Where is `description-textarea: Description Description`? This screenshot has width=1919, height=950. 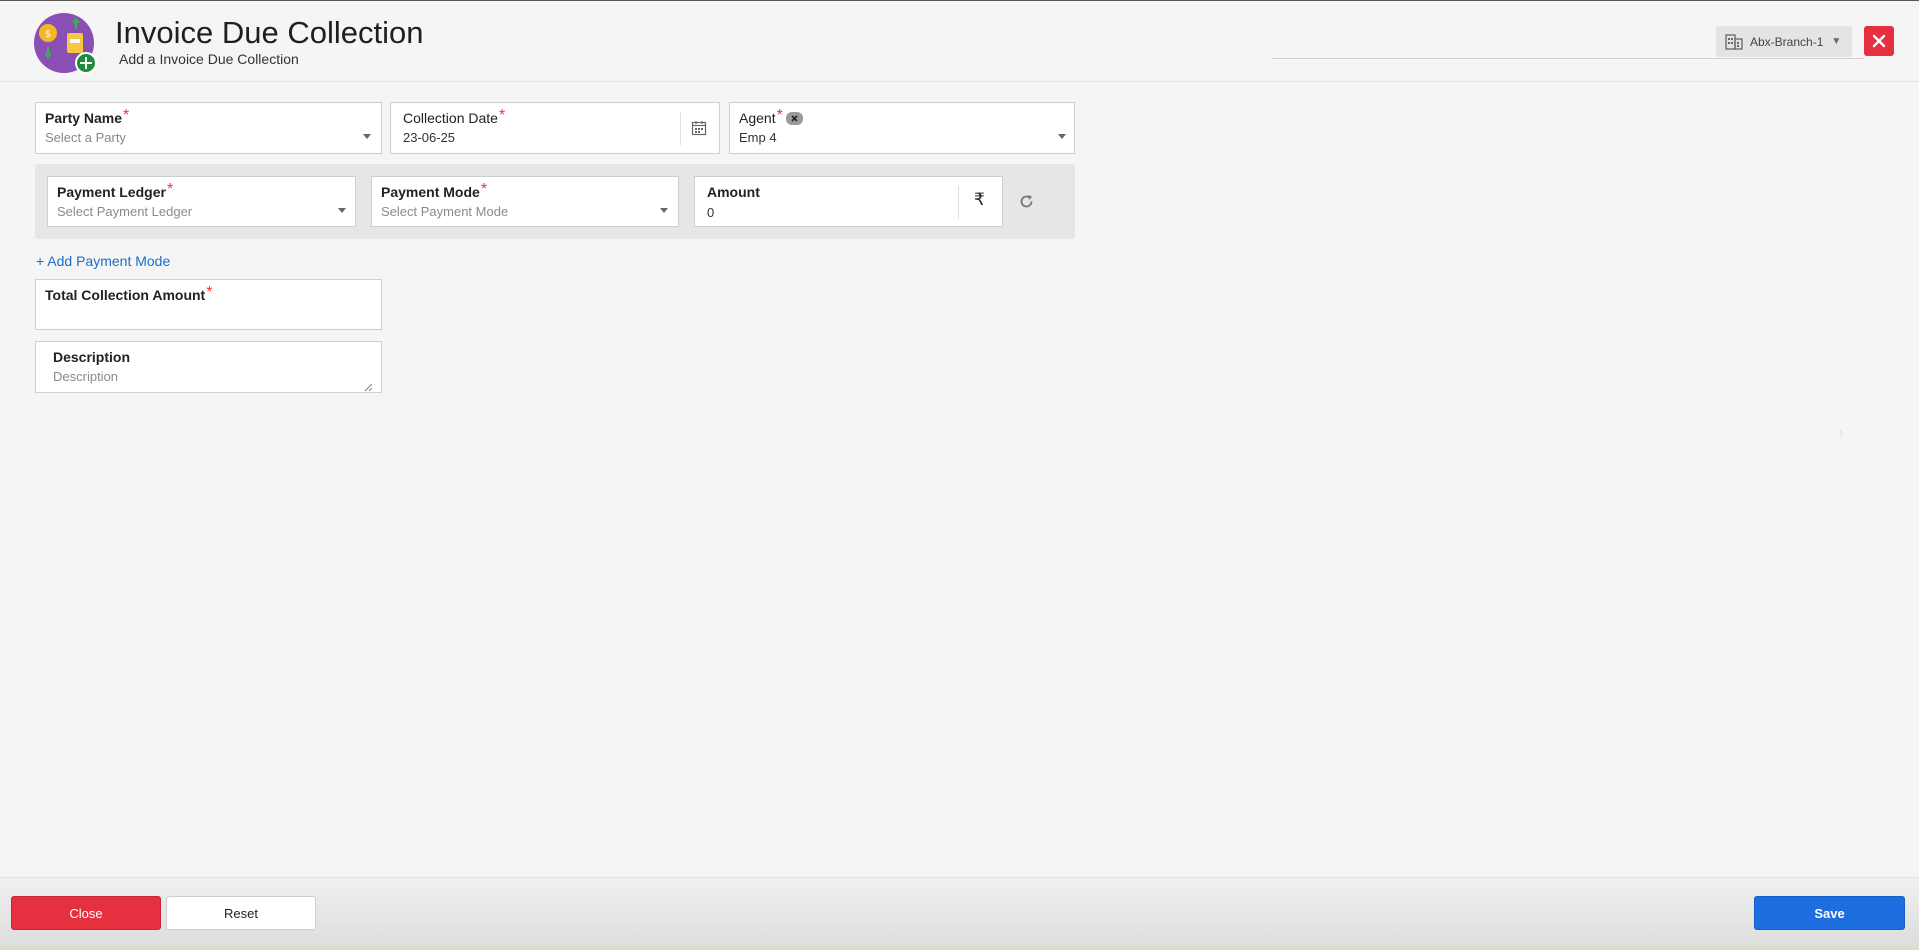
description-textarea: Description Description is located at coordinates (208, 367).